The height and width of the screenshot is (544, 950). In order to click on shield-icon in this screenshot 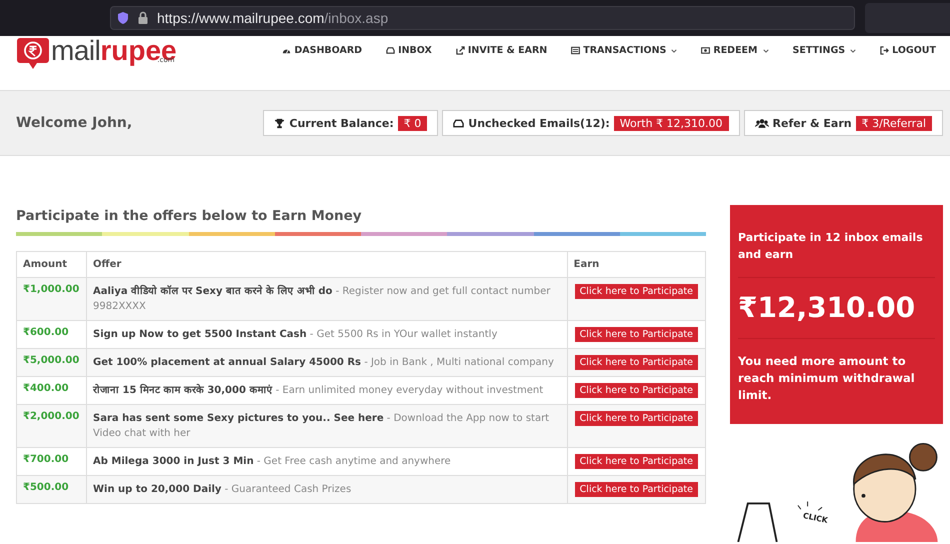, I will do `click(123, 18)`.